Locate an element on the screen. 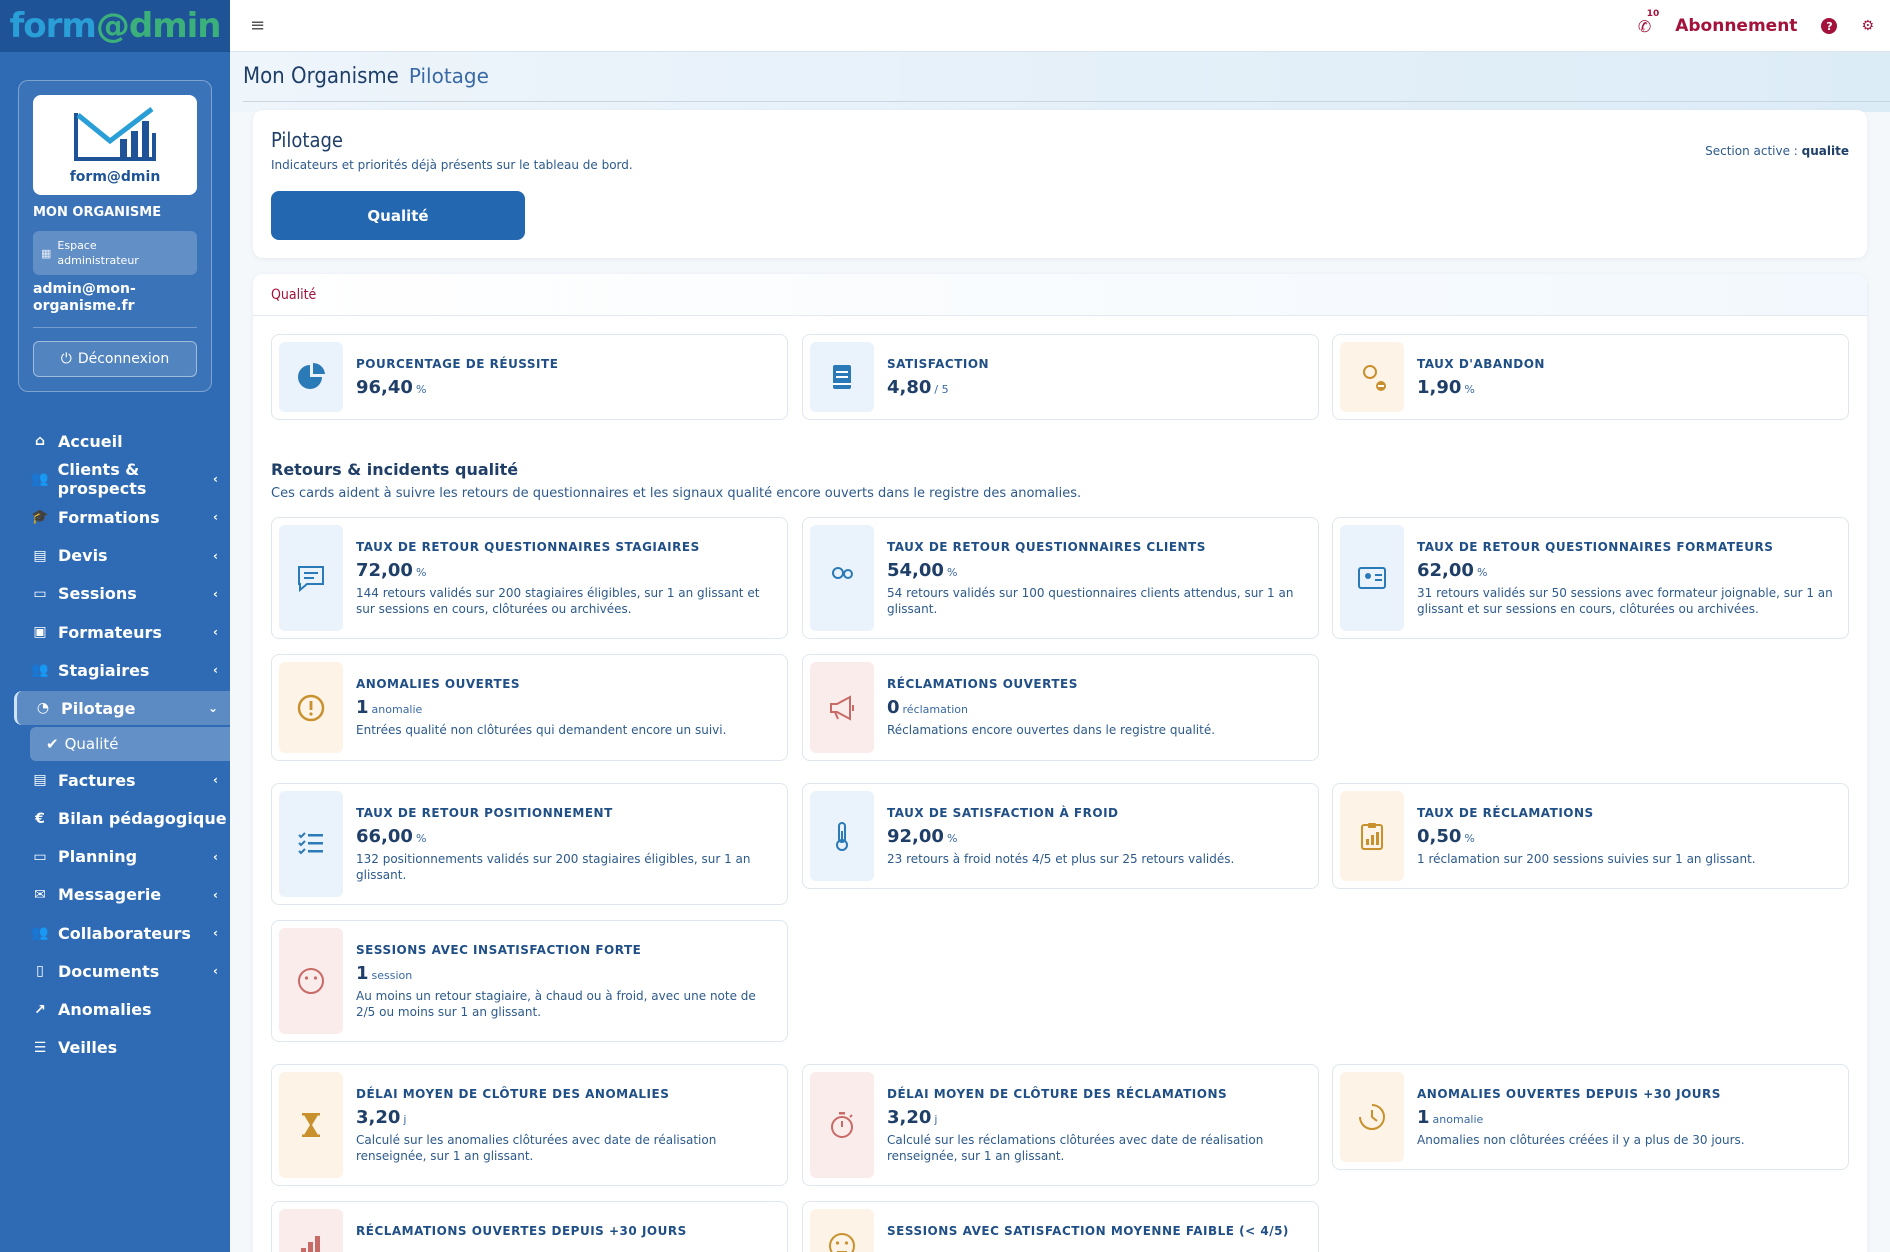  page-subtitle: Pilotage is located at coordinates (448, 76).